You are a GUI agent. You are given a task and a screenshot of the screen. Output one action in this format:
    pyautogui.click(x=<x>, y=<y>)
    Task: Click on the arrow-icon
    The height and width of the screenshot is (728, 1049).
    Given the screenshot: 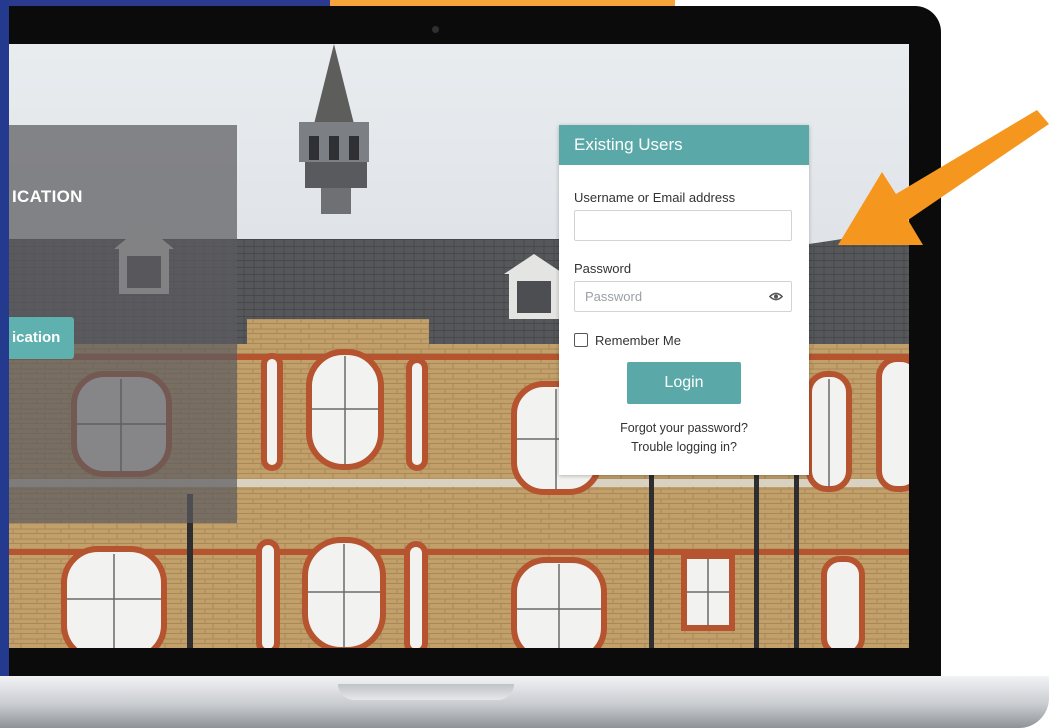 What is the action you would take?
    pyautogui.click(x=943, y=177)
    